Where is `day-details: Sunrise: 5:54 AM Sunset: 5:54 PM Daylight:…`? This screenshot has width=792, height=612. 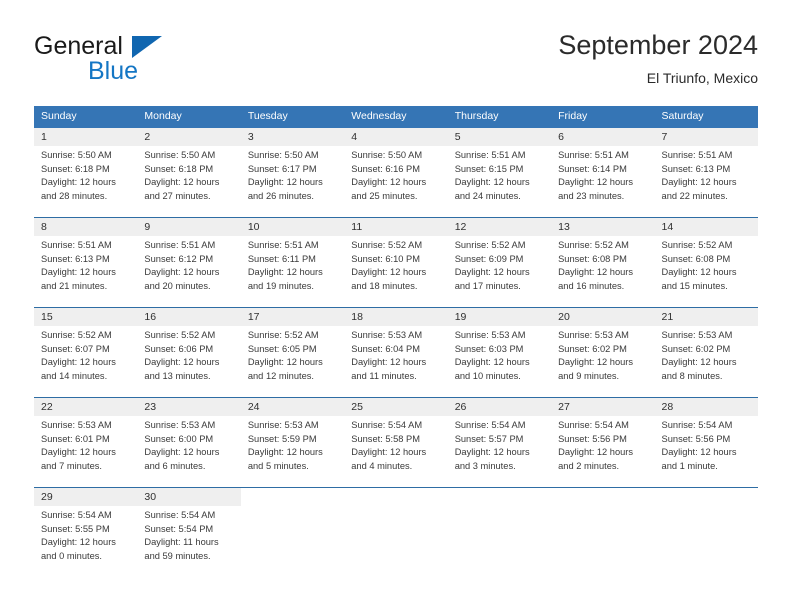
day-details: Sunrise: 5:54 AM Sunset: 5:54 PM Daylight:… is located at coordinates (188, 534).